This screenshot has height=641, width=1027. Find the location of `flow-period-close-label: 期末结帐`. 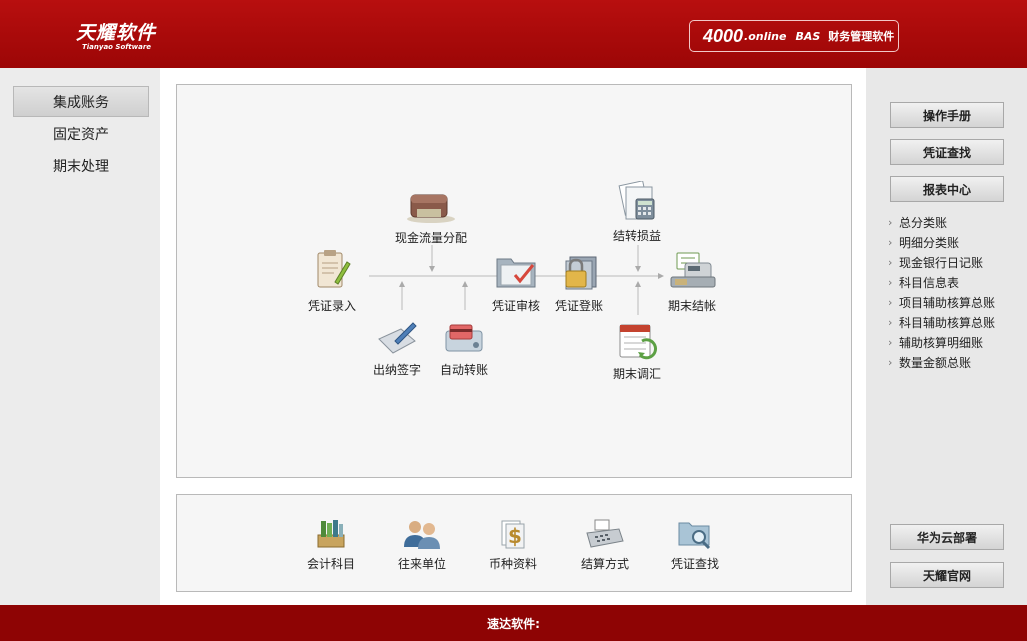

flow-period-close-label: 期末结帐 is located at coordinates (691, 306).